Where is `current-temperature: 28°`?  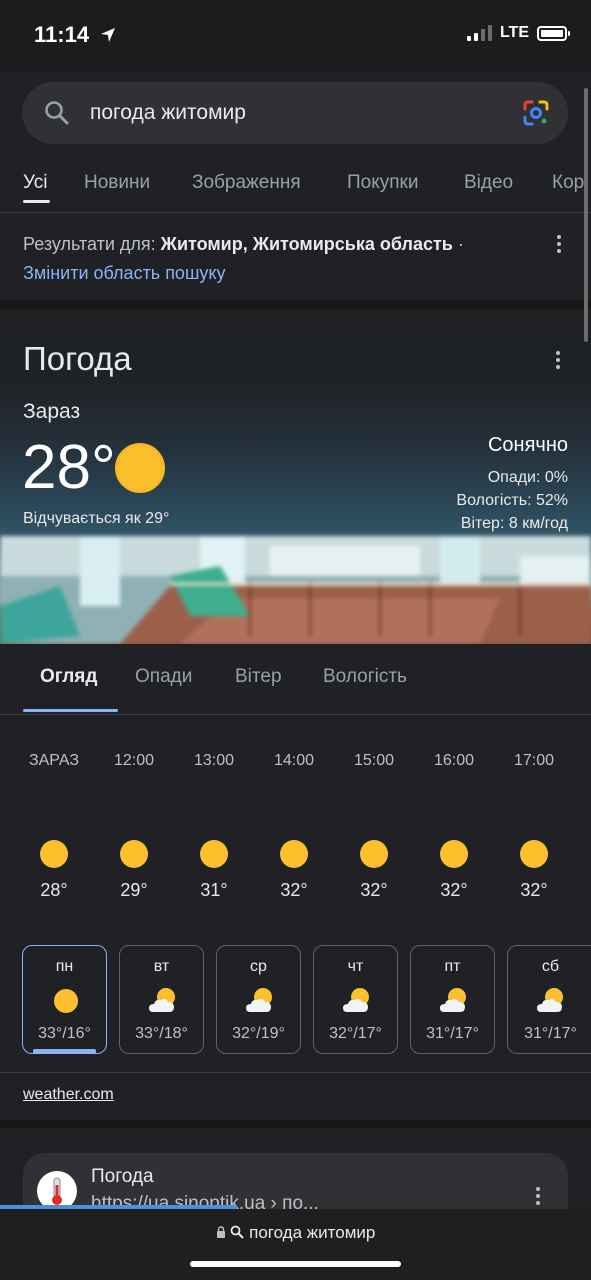 current-temperature: 28° is located at coordinates (69, 467).